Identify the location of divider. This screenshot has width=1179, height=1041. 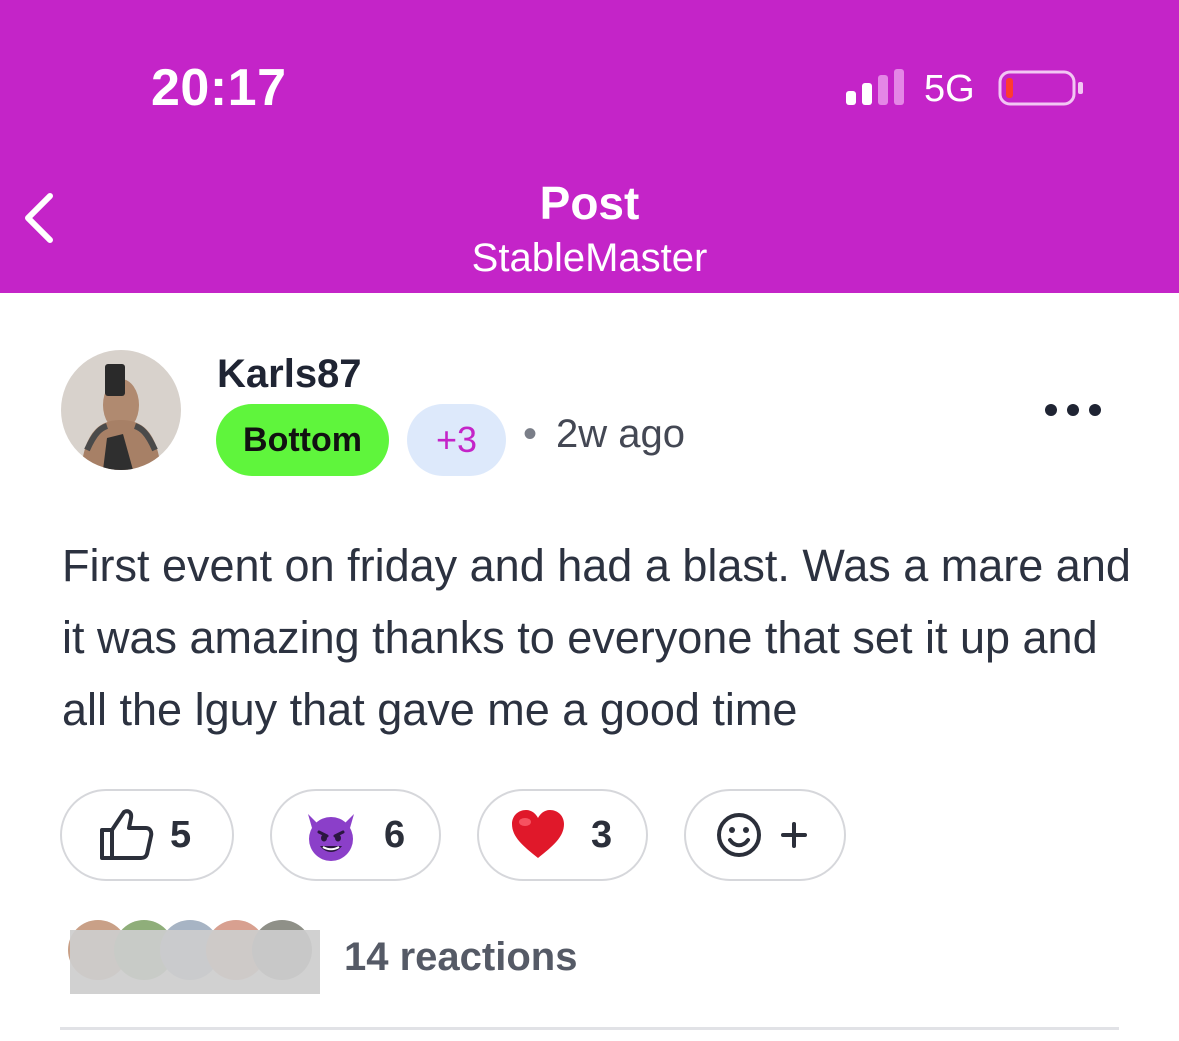
(589, 1028).